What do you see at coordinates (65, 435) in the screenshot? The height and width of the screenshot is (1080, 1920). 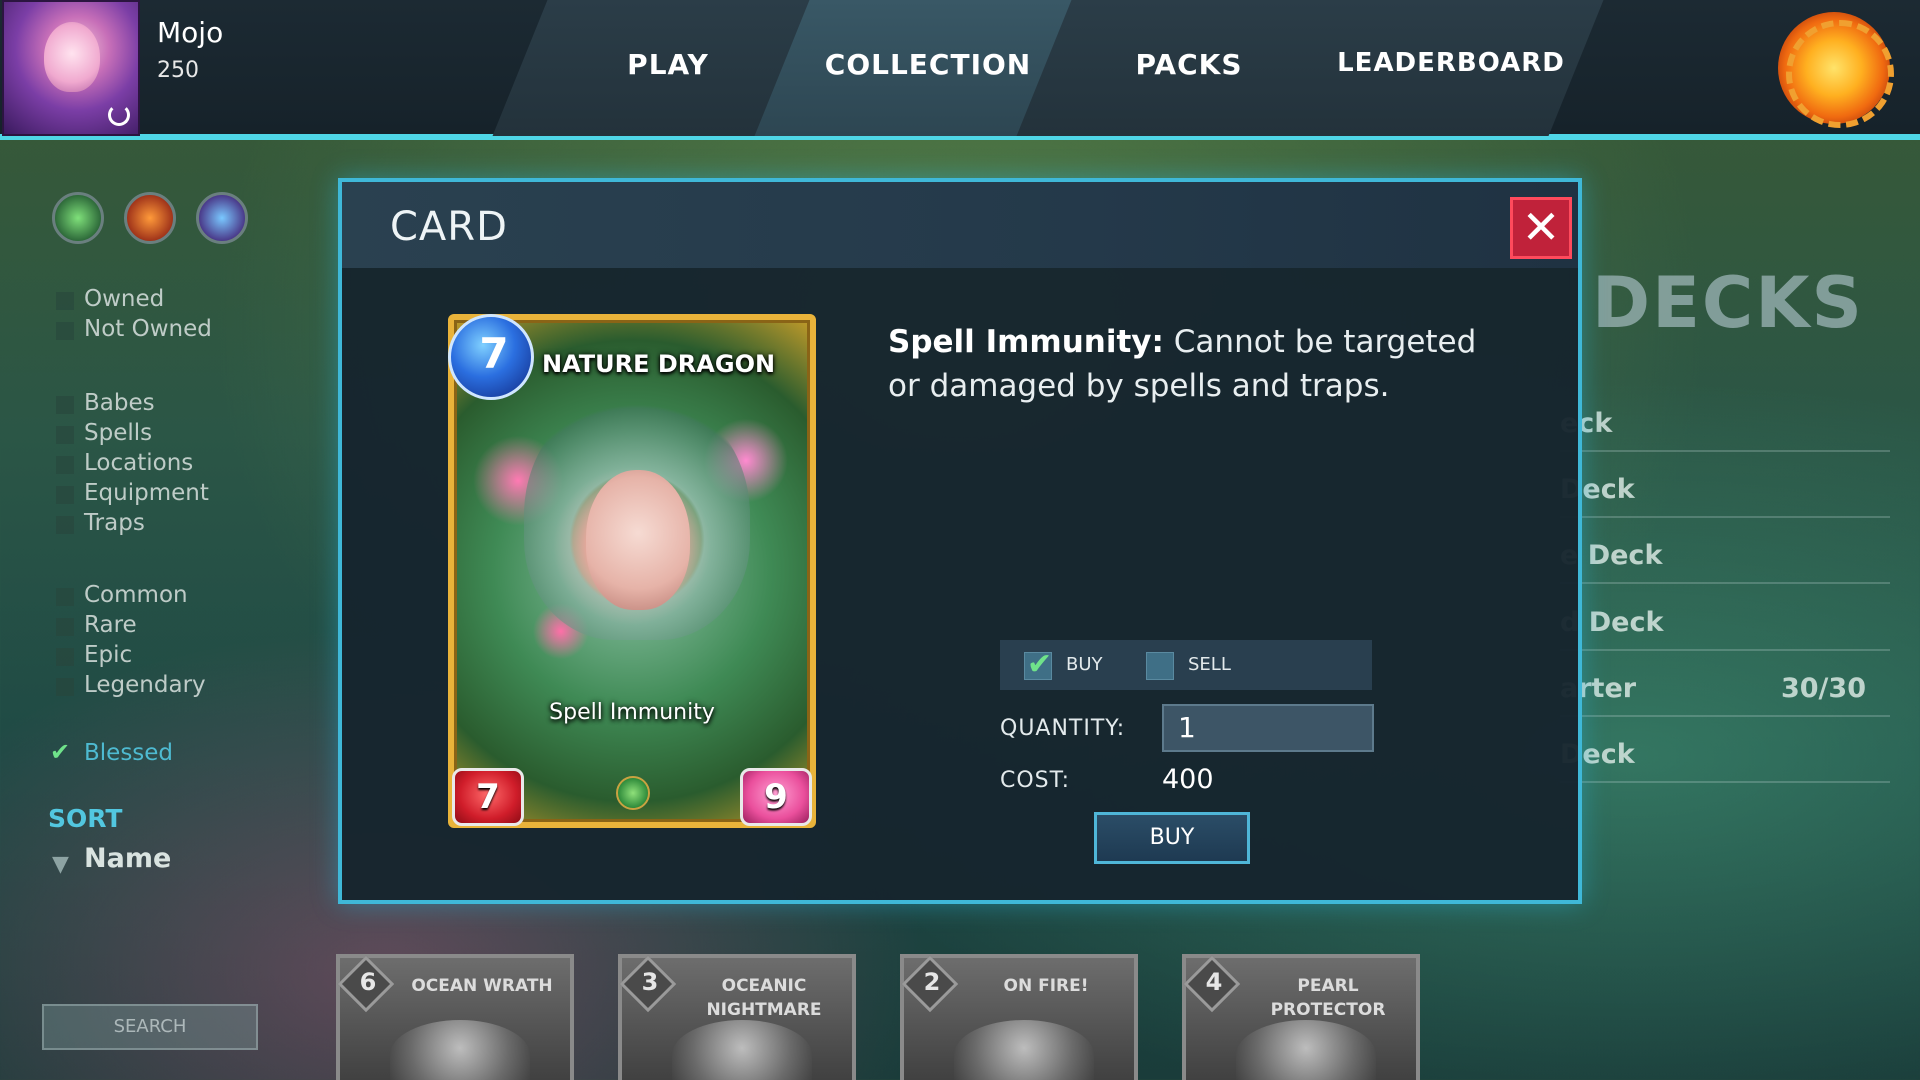 I see `spells-checkbox` at bounding box center [65, 435].